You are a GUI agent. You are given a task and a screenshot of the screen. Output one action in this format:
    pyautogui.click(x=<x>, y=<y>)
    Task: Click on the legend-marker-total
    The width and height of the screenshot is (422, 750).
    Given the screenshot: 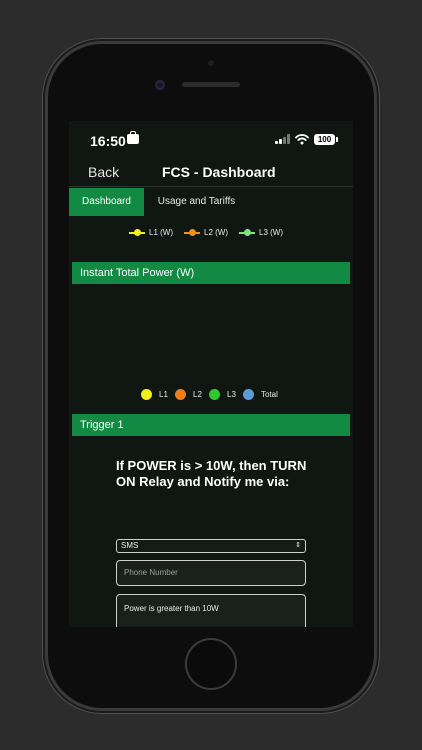 What is the action you would take?
    pyautogui.click(x=248, y=394)
    